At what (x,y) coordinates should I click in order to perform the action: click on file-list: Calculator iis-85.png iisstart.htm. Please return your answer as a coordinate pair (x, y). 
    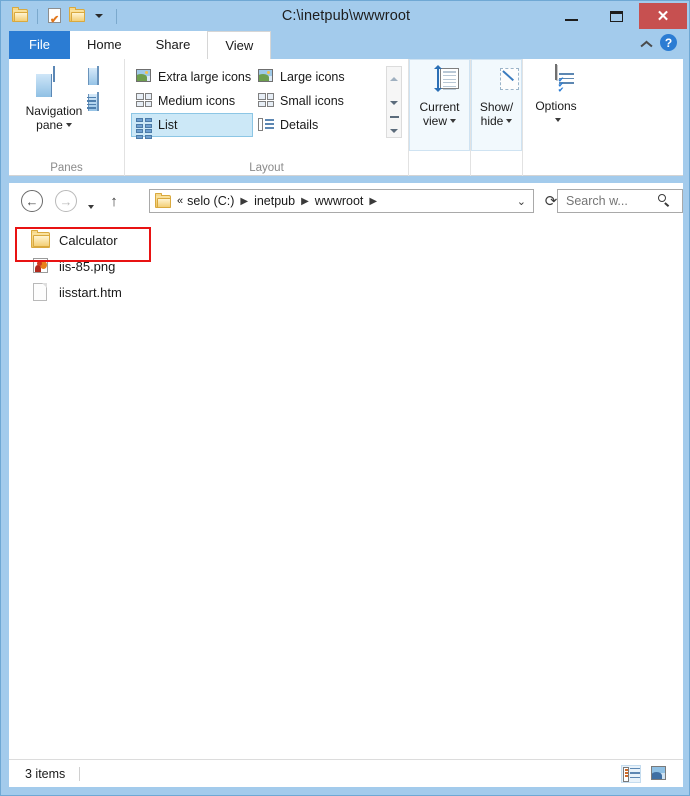
    Looking at the image, I should click on (346, 262).